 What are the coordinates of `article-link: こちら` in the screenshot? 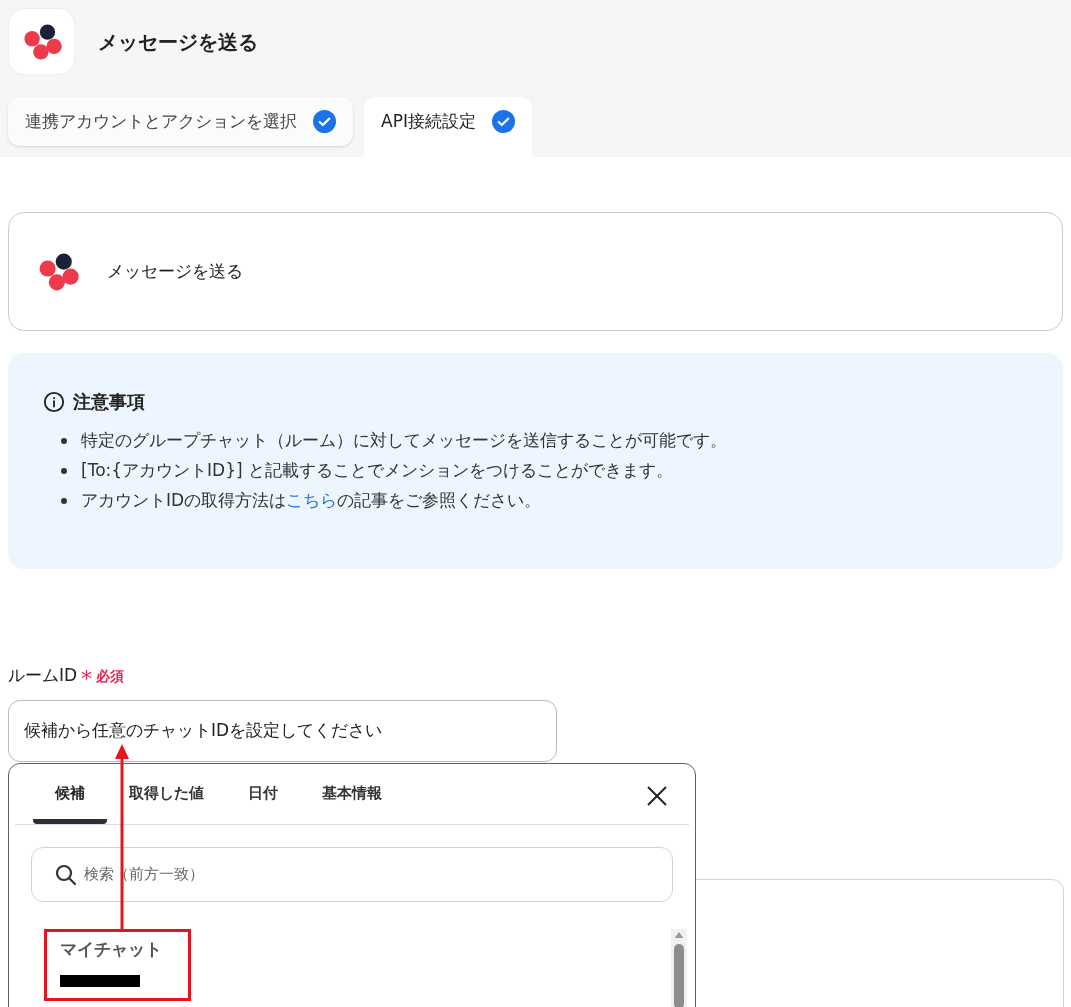 It's located at (312, 500).